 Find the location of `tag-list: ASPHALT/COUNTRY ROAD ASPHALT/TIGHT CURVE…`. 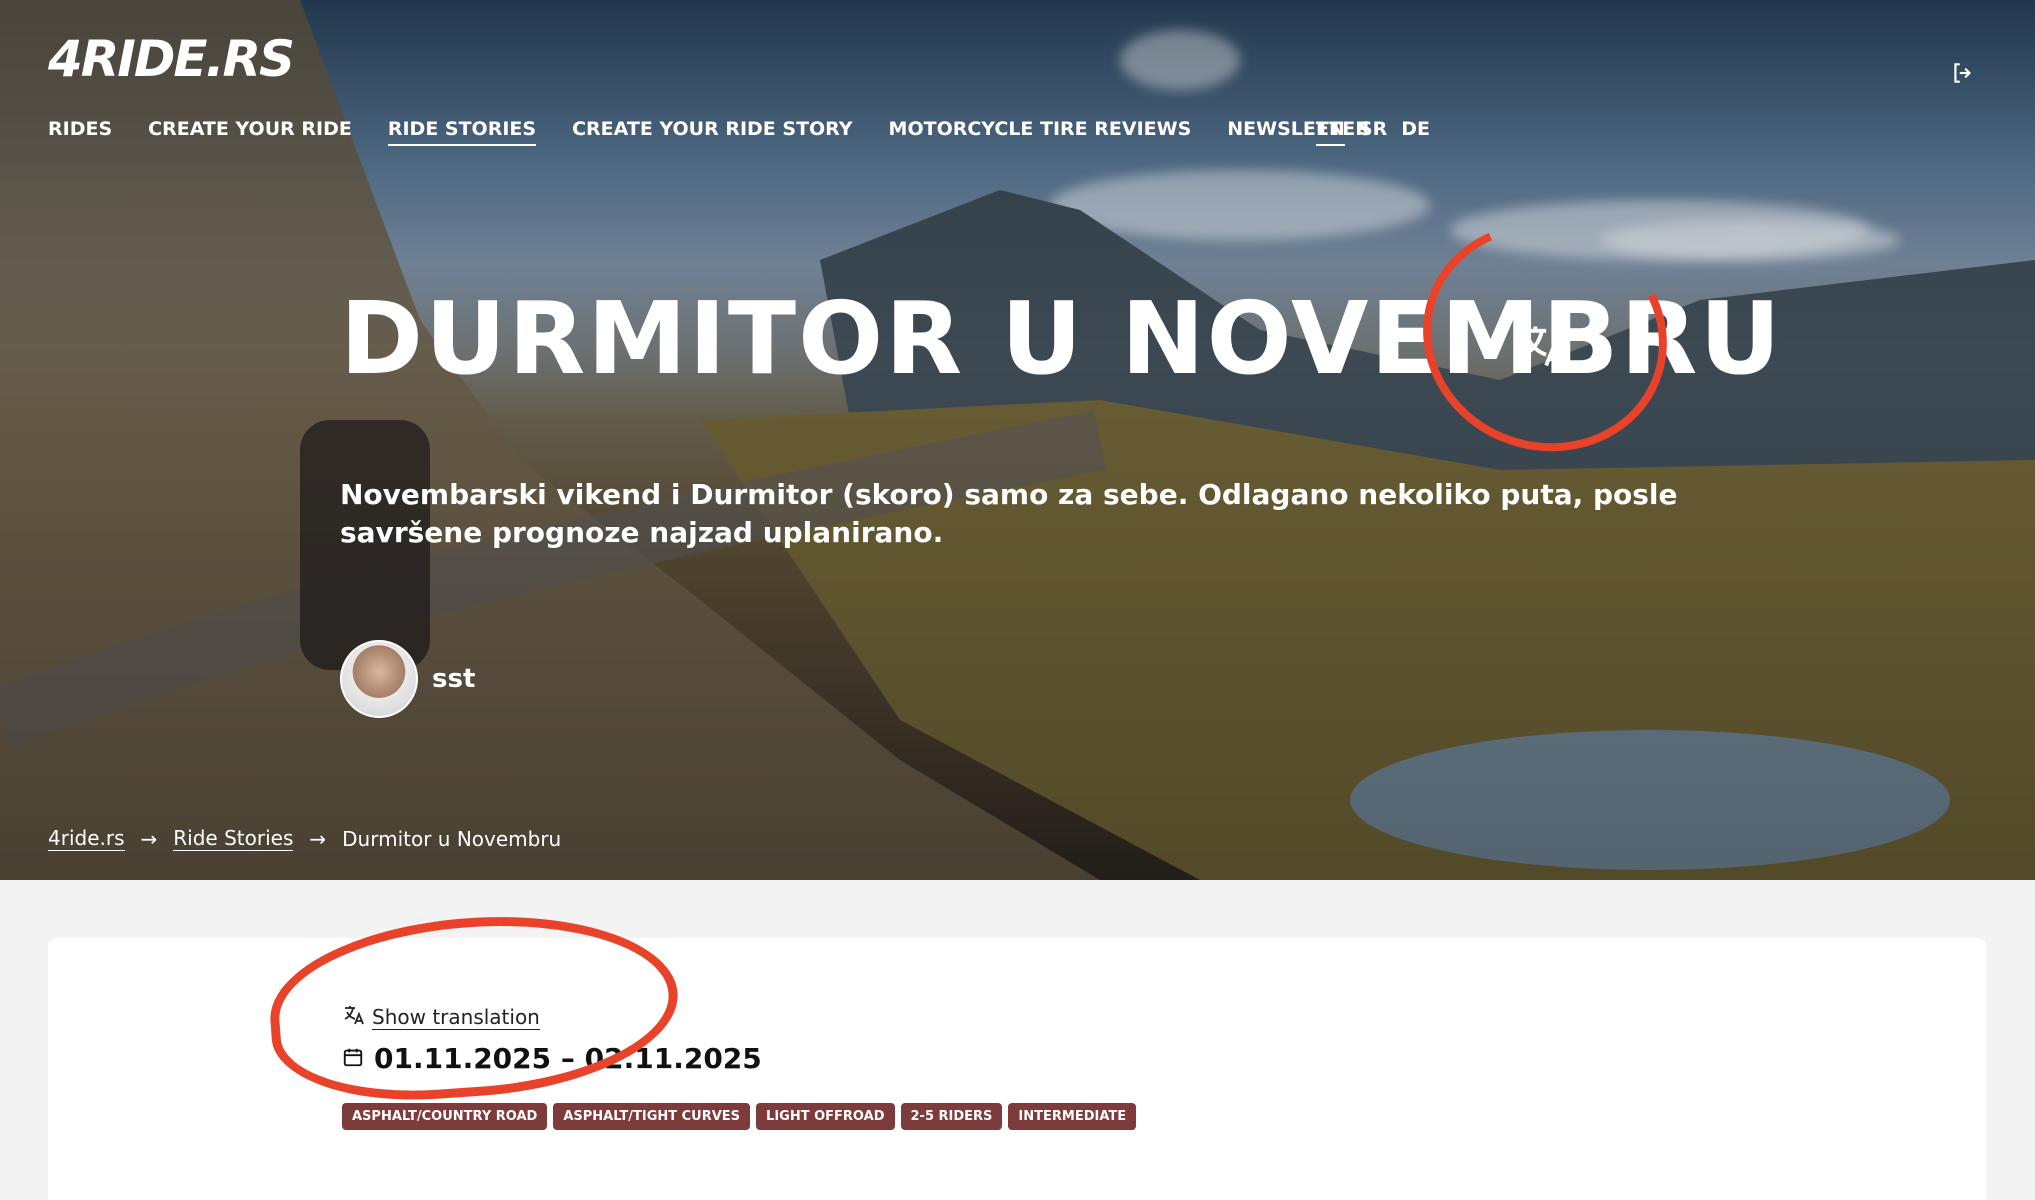

tag-list: ASPHALT/COUNTRY ROAD ASPHALT/TIGHT CURVE… is located at coordinates (739, 1116).